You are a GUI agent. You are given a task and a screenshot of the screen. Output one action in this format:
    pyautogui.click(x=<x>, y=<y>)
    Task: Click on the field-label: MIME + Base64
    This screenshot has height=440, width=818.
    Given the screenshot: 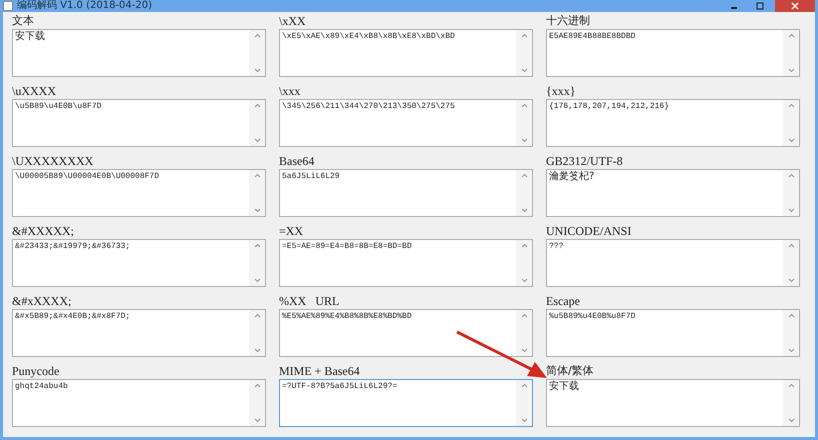 What is the action you would take?
    pyautogui.click(x=319, y=371)
    